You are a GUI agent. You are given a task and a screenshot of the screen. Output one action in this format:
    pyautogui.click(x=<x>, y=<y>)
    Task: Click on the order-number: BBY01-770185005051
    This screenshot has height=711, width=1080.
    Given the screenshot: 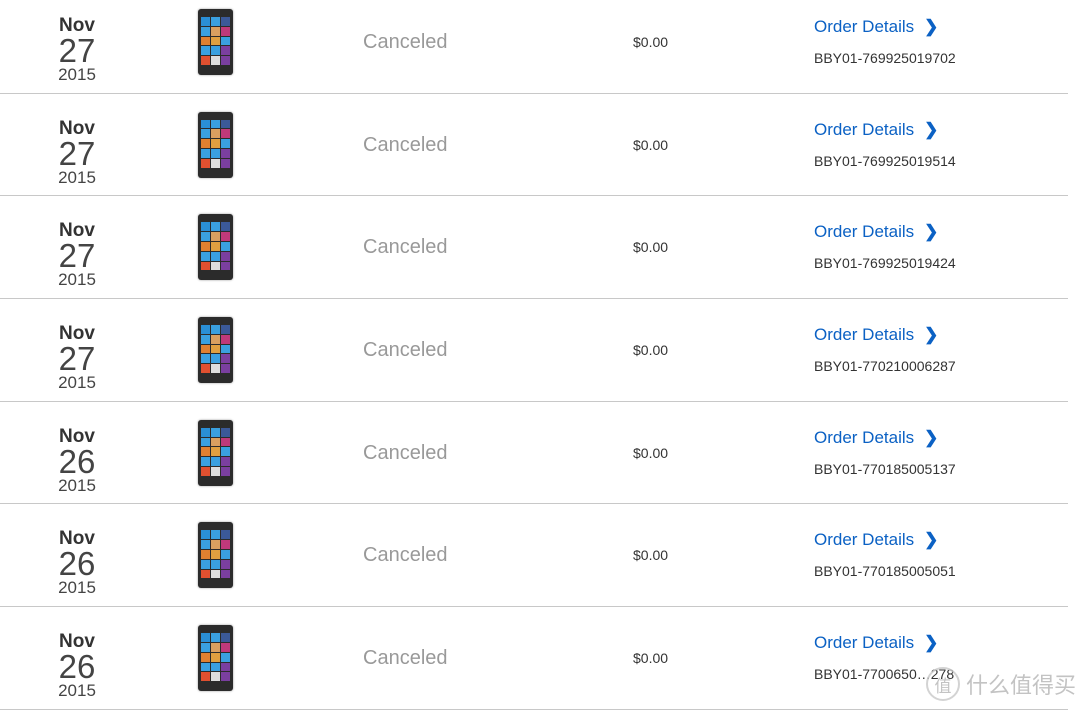 What is the action you would take?
    pyautogui.click(x=885, y=571)
    